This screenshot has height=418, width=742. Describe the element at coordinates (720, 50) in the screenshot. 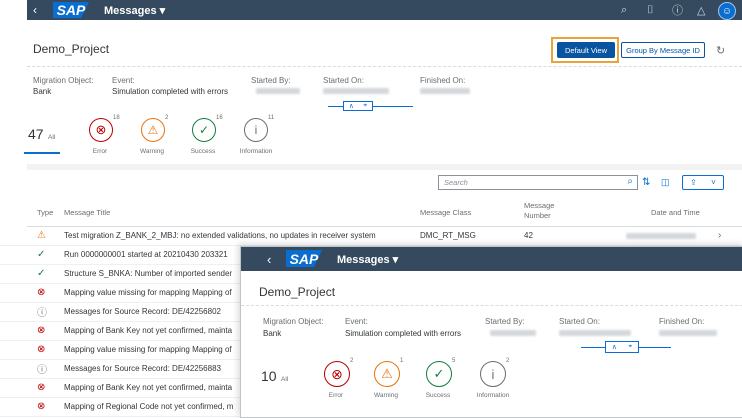

I see `refresh-icon: ↻` at that location.